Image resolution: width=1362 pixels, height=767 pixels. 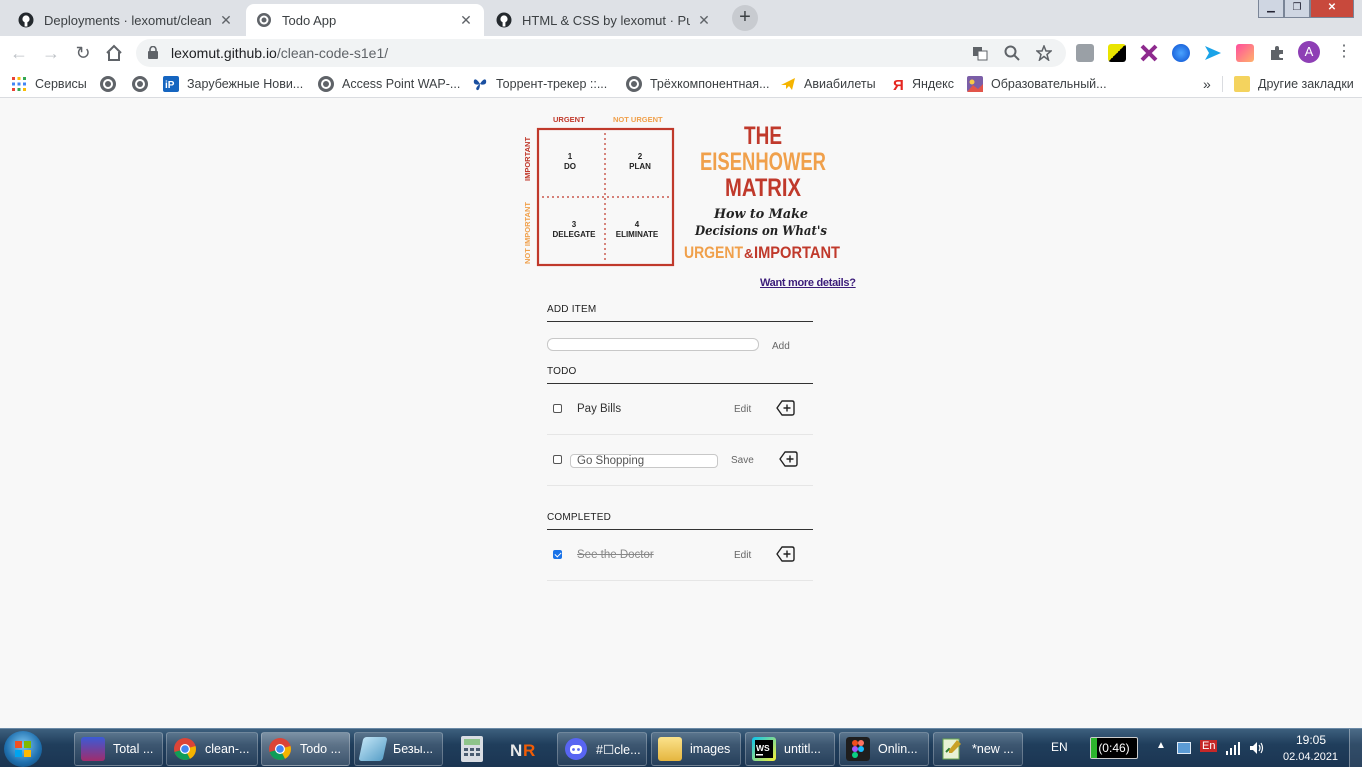 What do you see at coordinates (1149, 53) in the screenshot?
I see `extension-x-icon` at bounding box center [1149, 53].